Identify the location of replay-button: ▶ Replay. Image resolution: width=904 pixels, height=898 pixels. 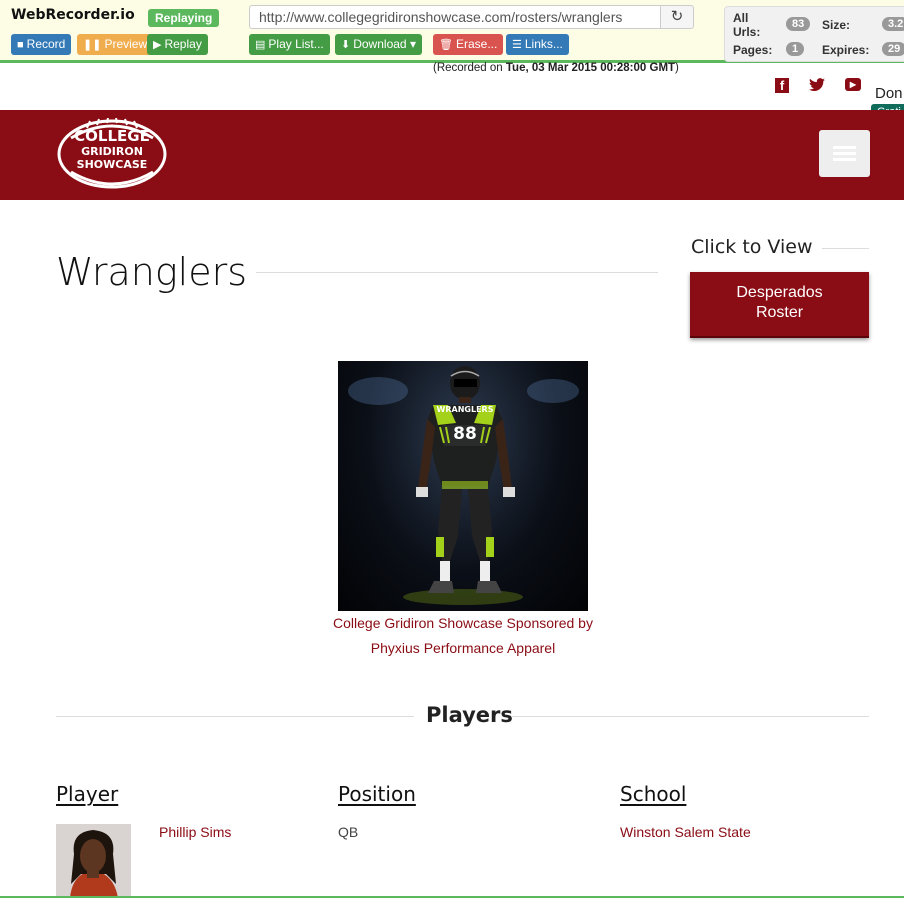
(177, 44).